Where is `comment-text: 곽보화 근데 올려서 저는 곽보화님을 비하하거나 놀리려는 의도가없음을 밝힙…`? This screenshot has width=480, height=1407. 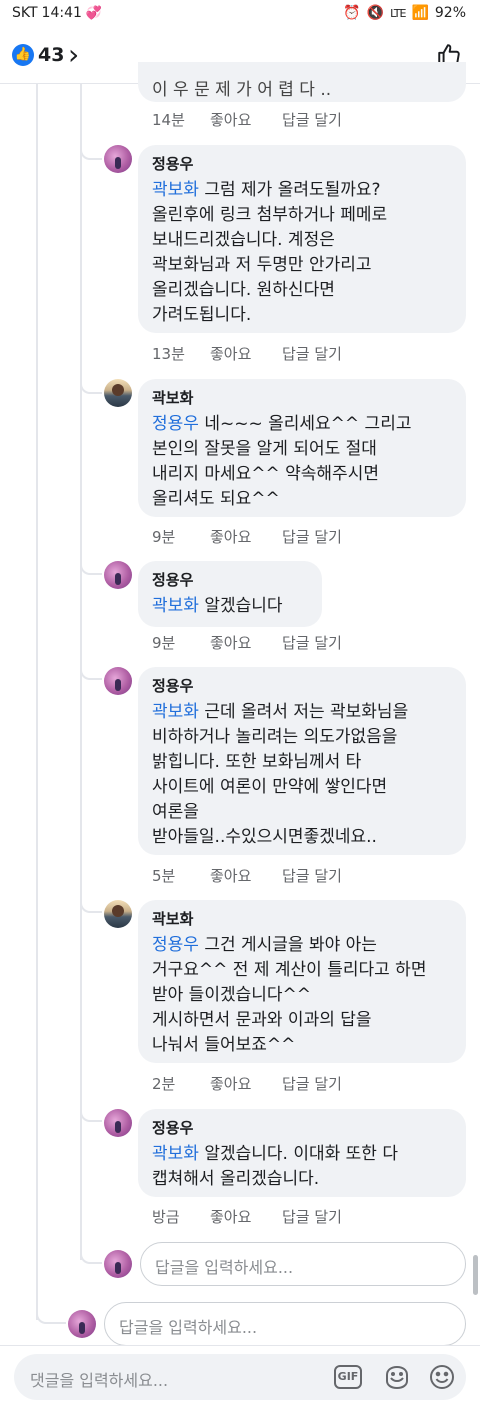 comment-text: 곽보화 근데 올려서 저는 곽보화님을 비하하거나 놀리려는 의도가없음을 밝힙… is located at coordinates (302, 775).